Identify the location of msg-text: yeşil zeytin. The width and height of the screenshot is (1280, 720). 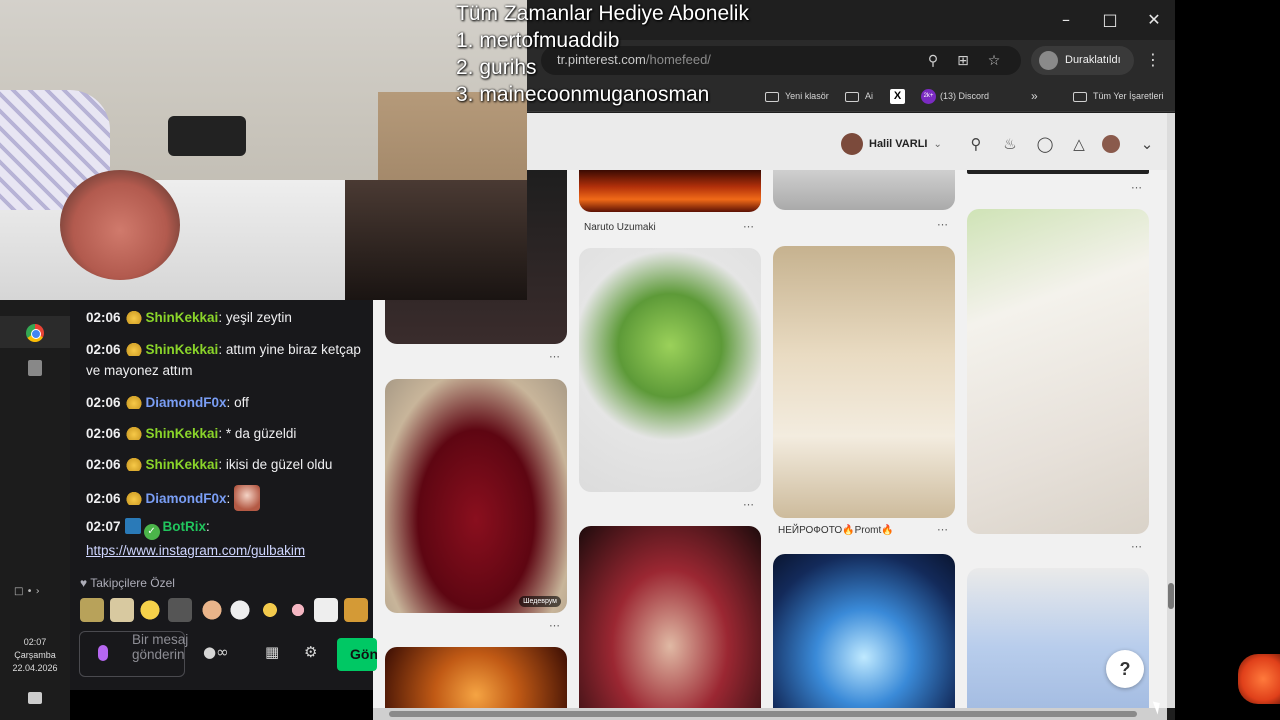
(258, 317).